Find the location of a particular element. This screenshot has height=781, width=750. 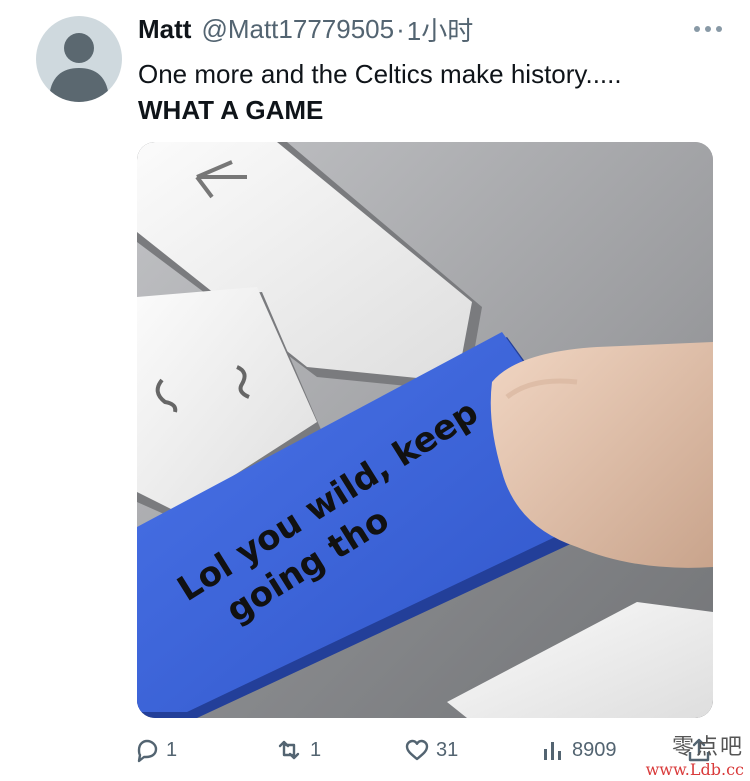

more-options-button is located at coordinates (708, 29).